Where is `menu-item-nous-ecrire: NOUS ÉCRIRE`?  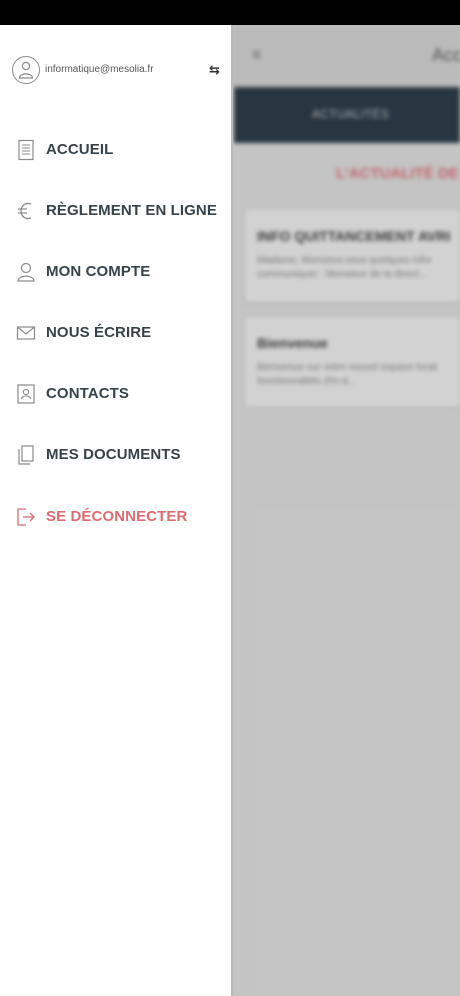
menu-item-nous-ecrire: NOUS ÉCRIRE is located at coordinates (116, 333).